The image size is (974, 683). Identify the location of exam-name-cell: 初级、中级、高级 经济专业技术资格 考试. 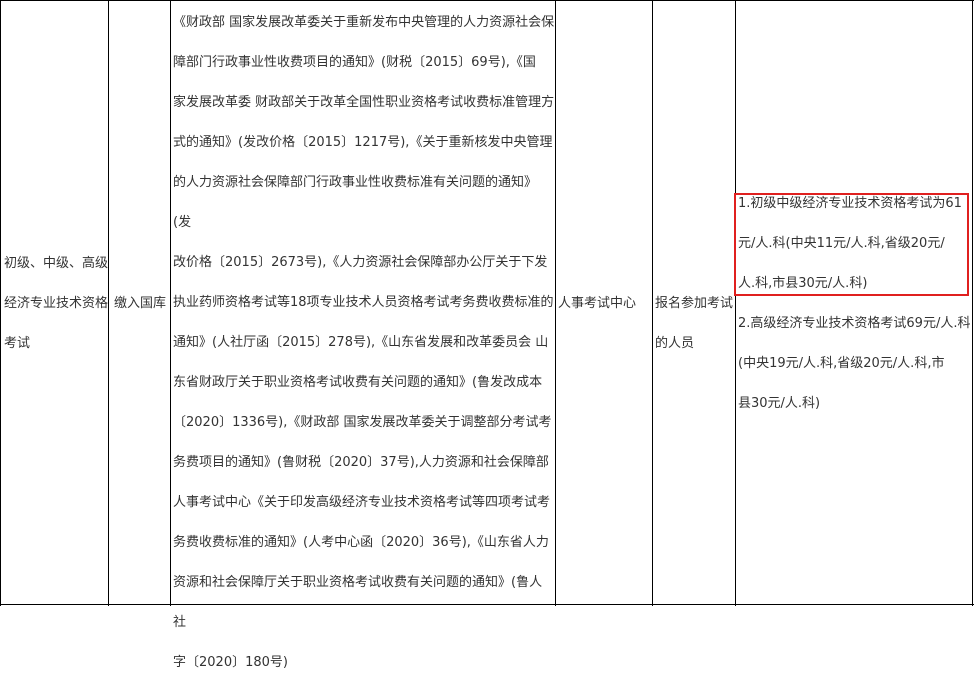
(56, 303).